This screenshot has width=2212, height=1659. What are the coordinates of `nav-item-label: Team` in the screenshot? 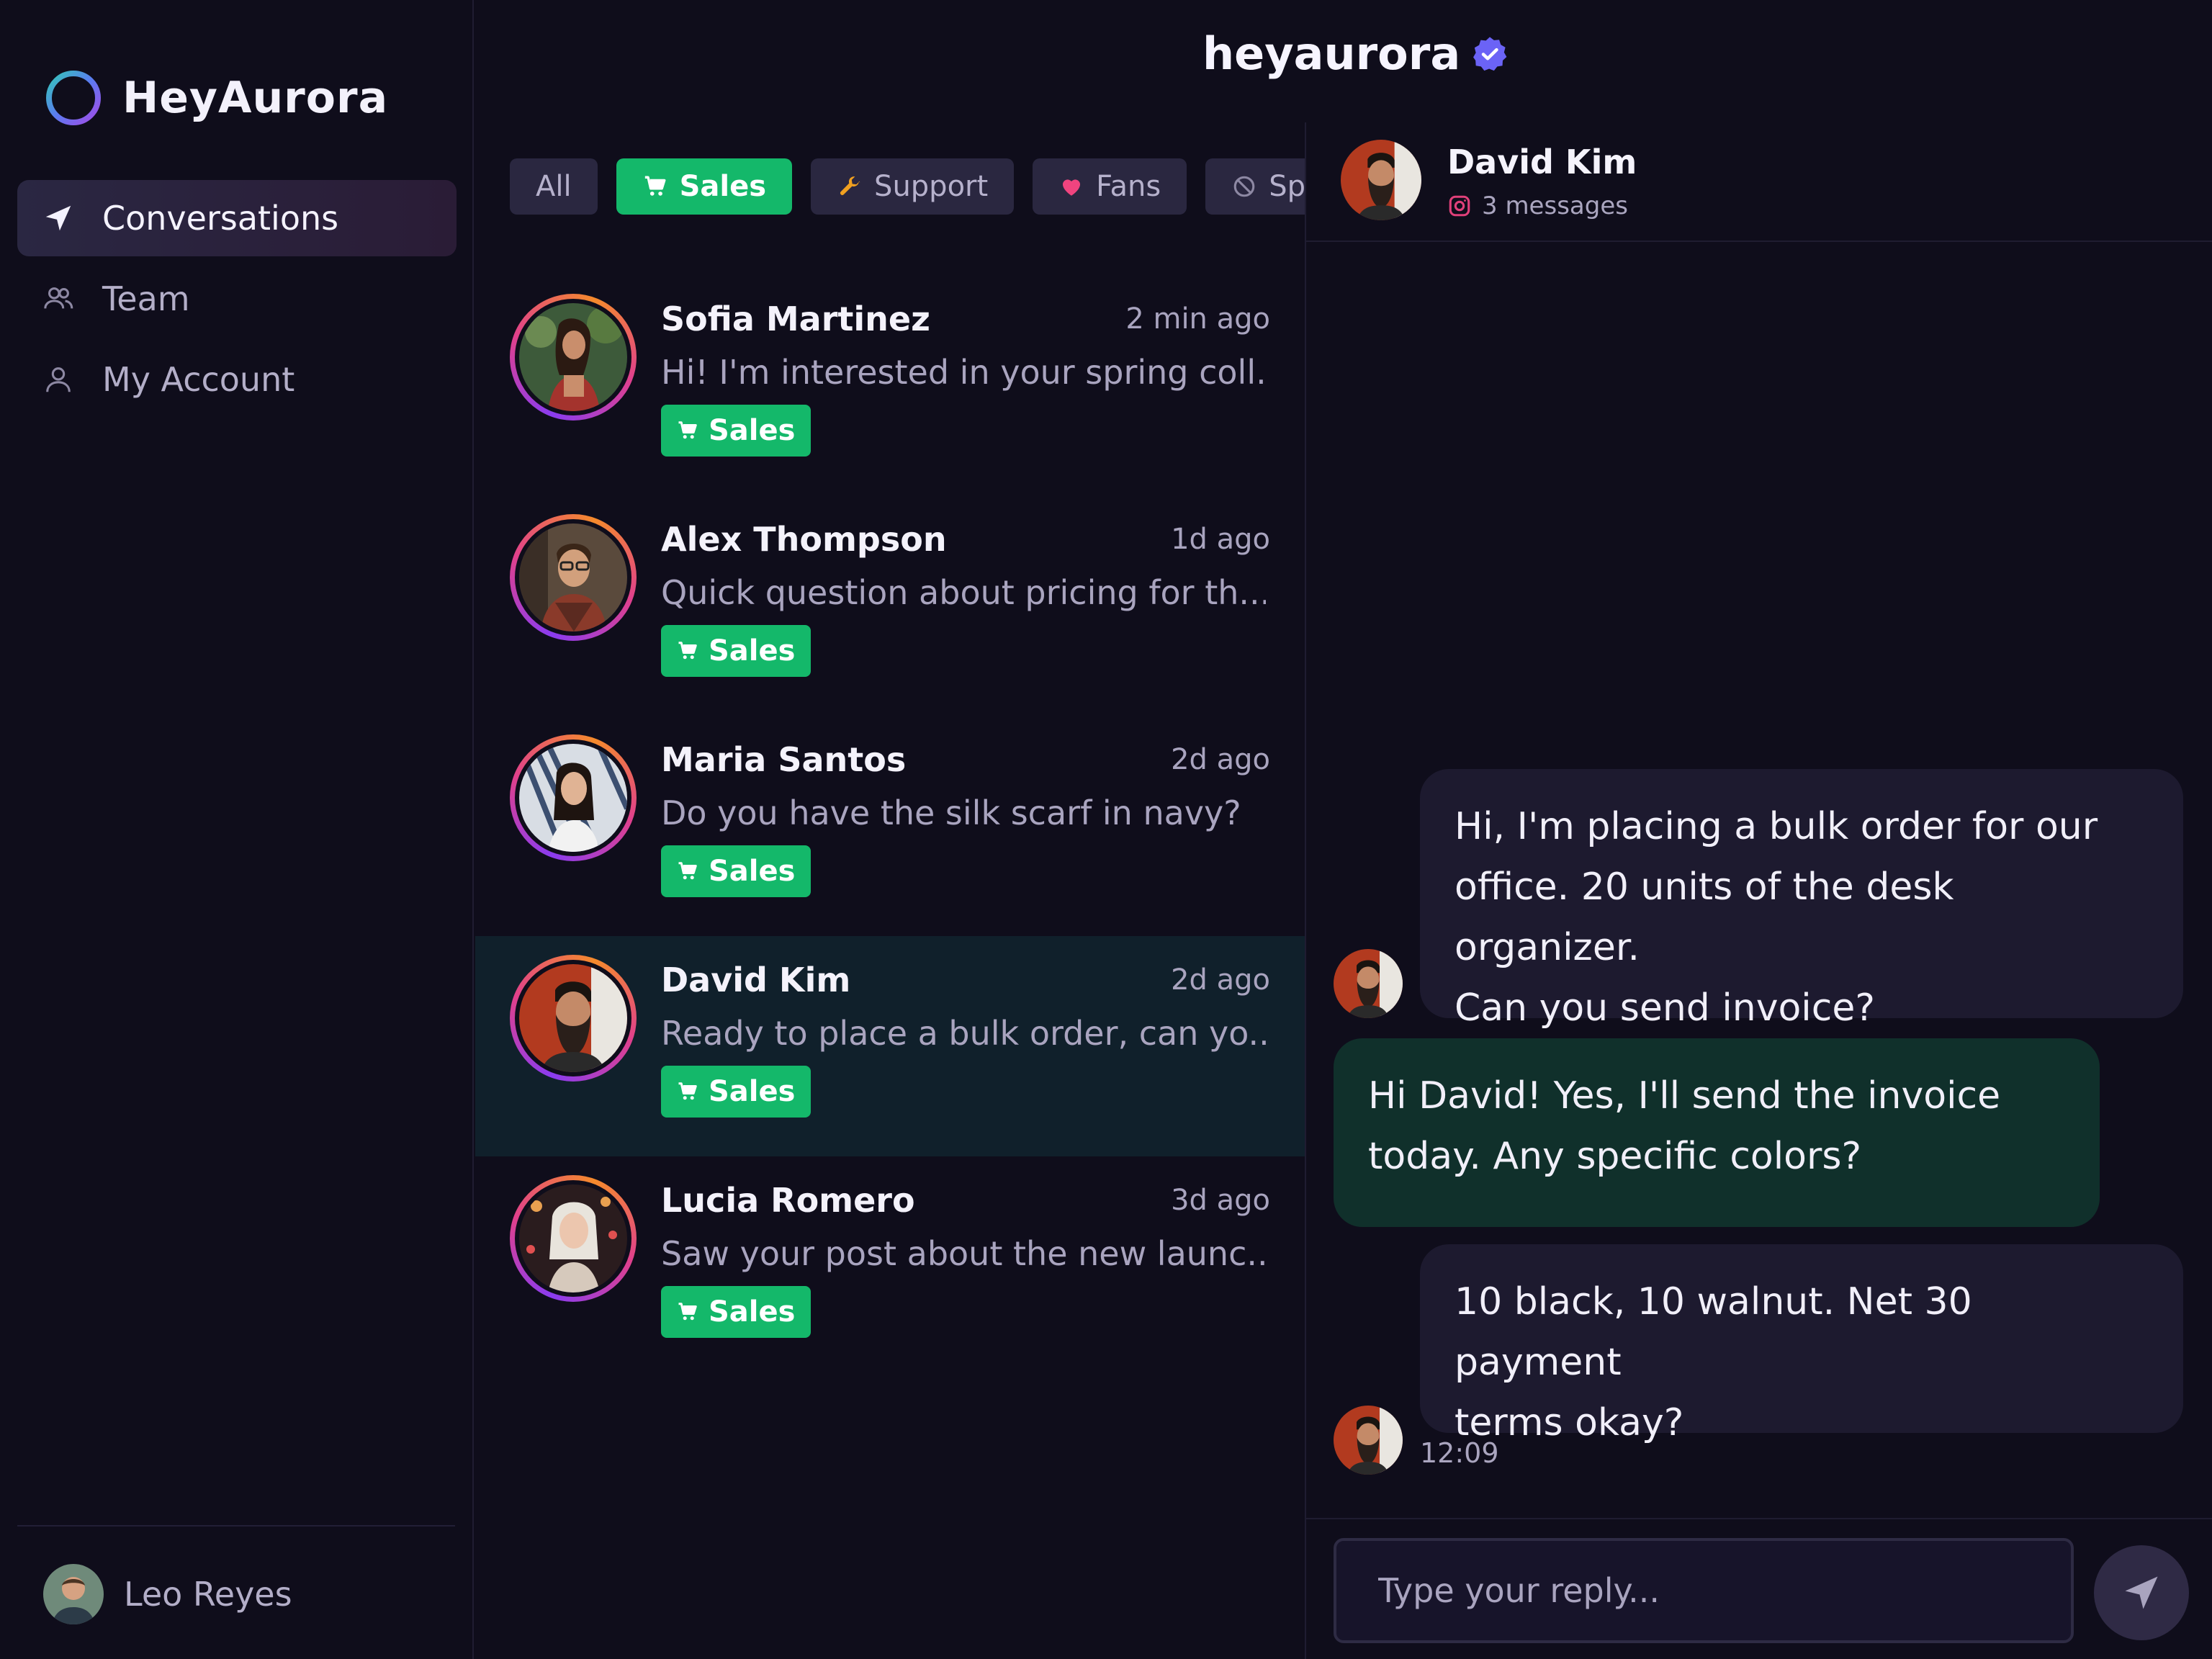 It's located at (146, 298).